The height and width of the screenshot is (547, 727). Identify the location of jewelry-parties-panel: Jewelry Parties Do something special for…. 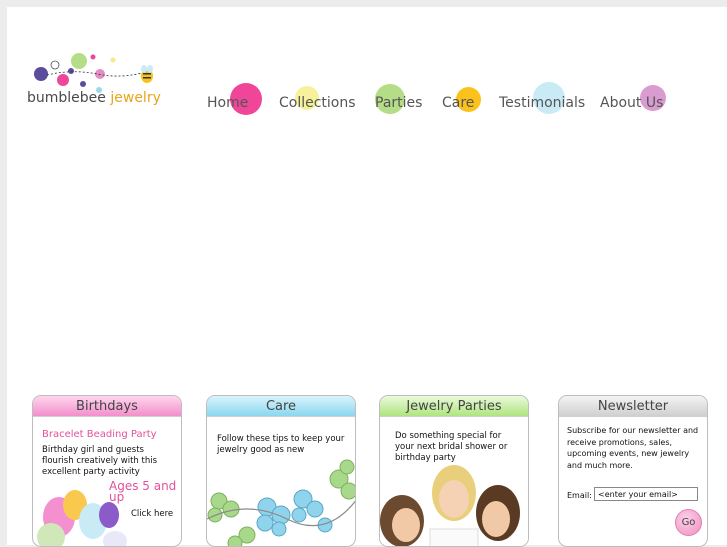
(454, 471).